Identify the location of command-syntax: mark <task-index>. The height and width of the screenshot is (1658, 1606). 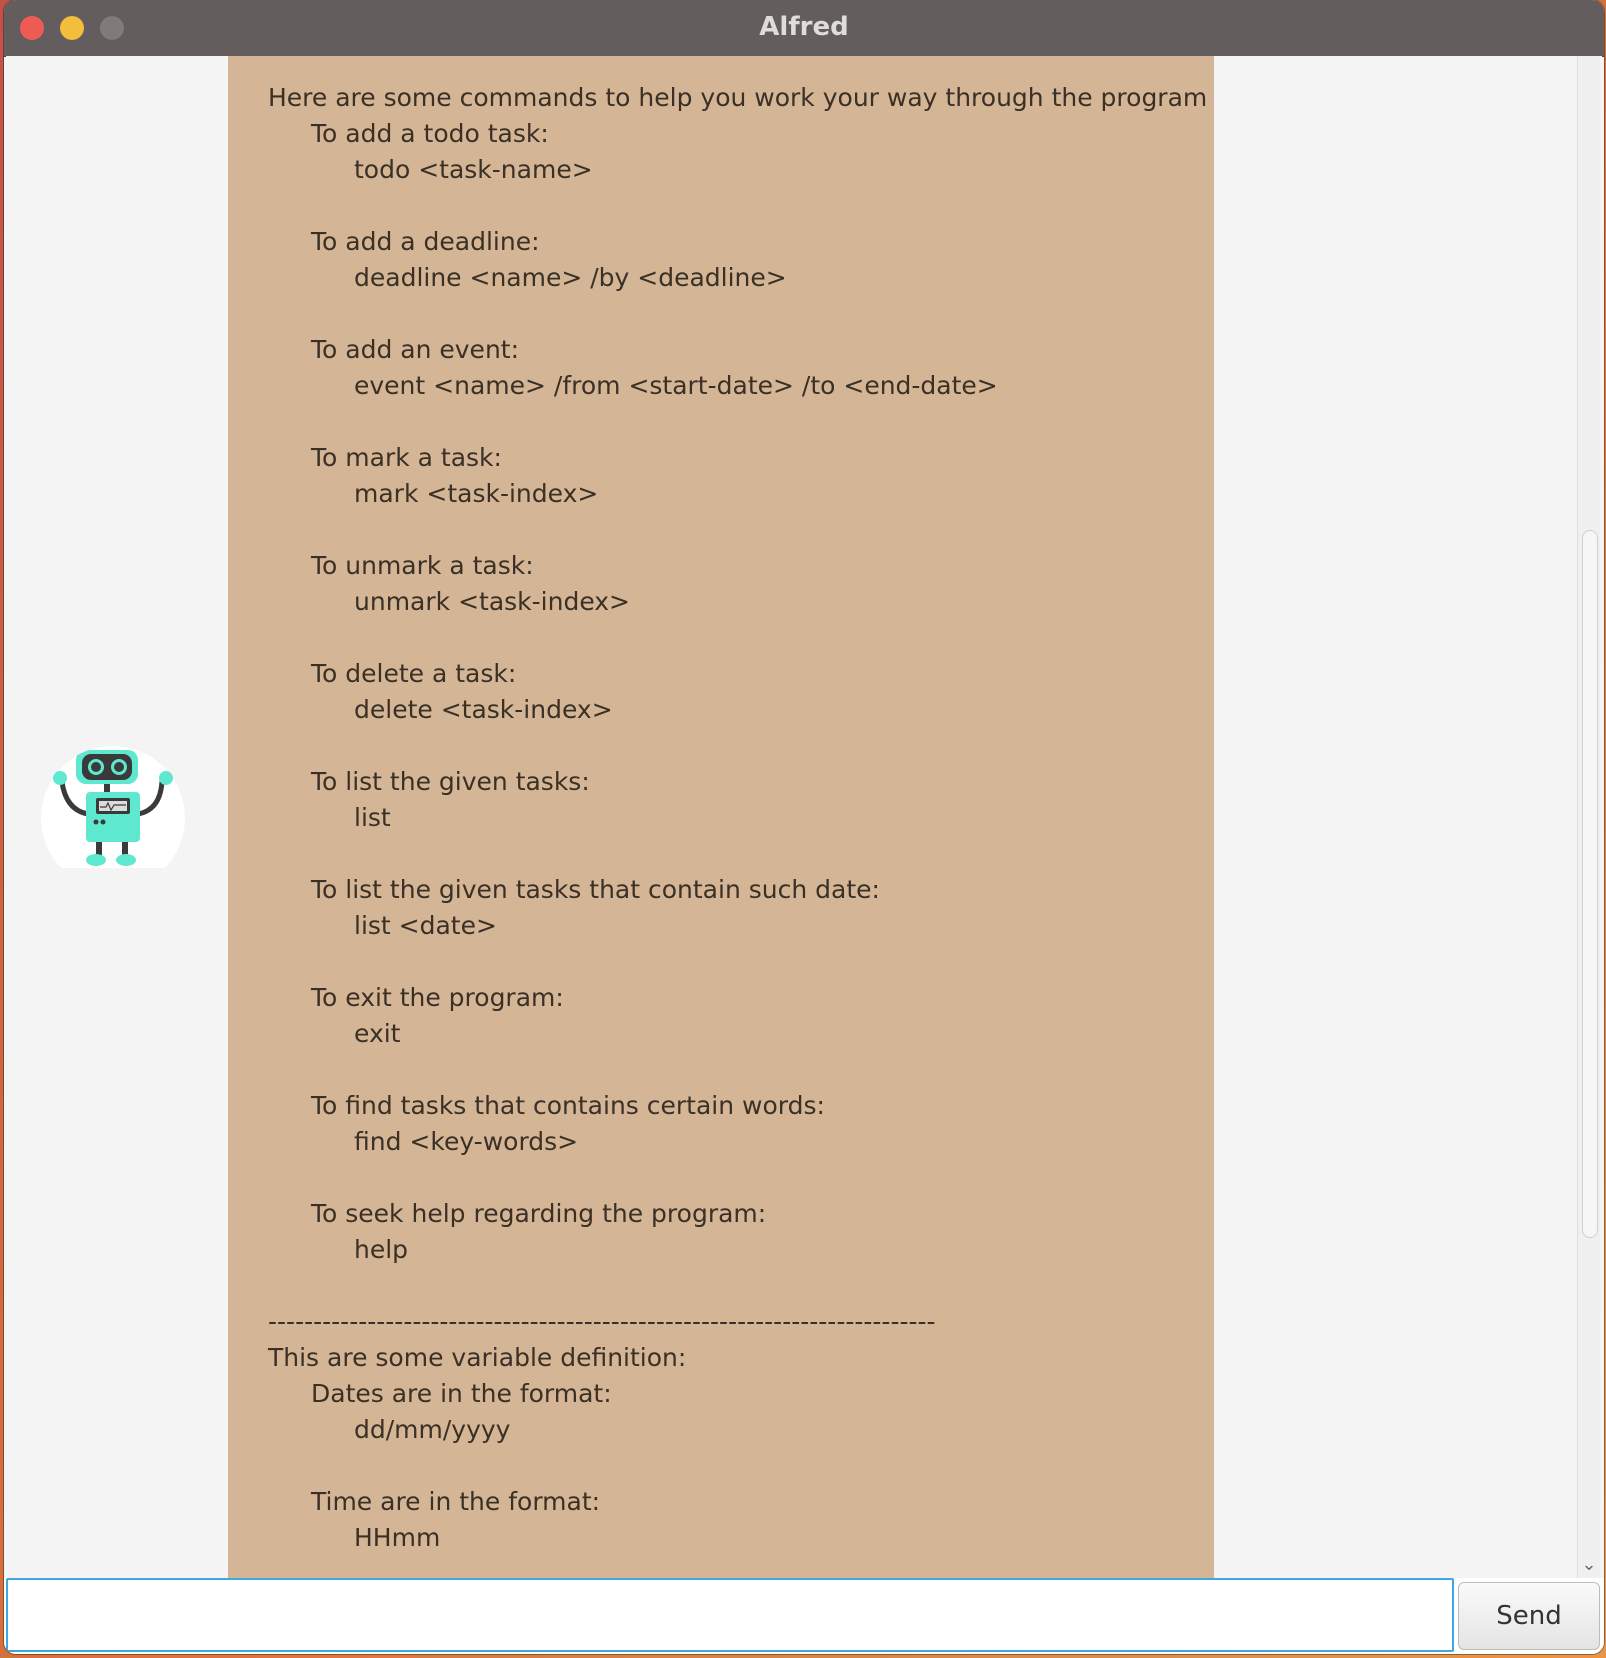
(476, 493).